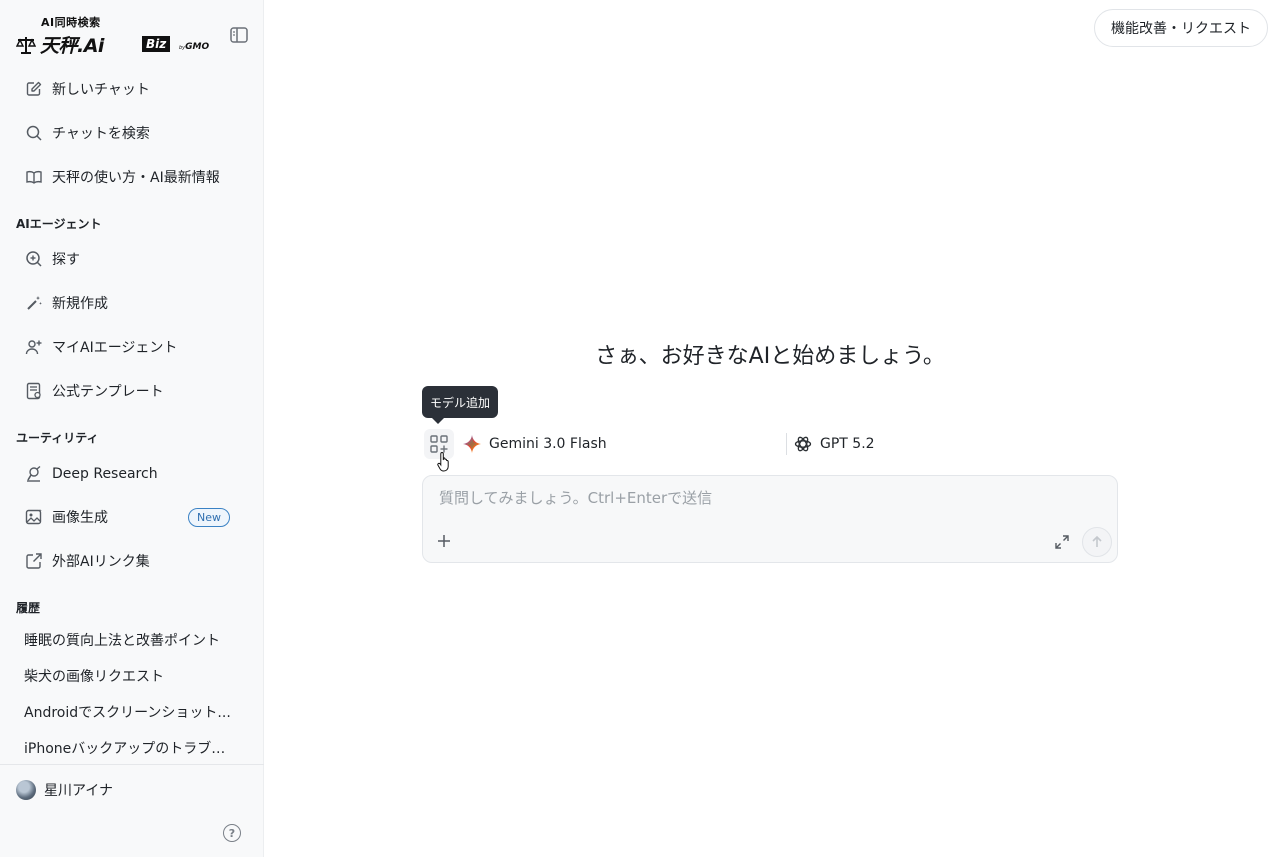  What do you see at coordinates (105, 474) in the screenshot?
I see `sidebar-item-label: Deep Research` at bounding box center [105, 474].